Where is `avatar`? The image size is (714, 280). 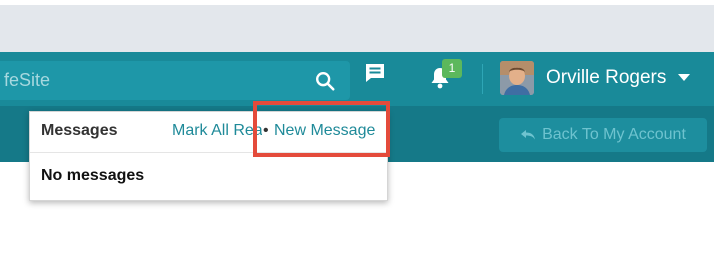 avatar is located at coordinates (517, 78).